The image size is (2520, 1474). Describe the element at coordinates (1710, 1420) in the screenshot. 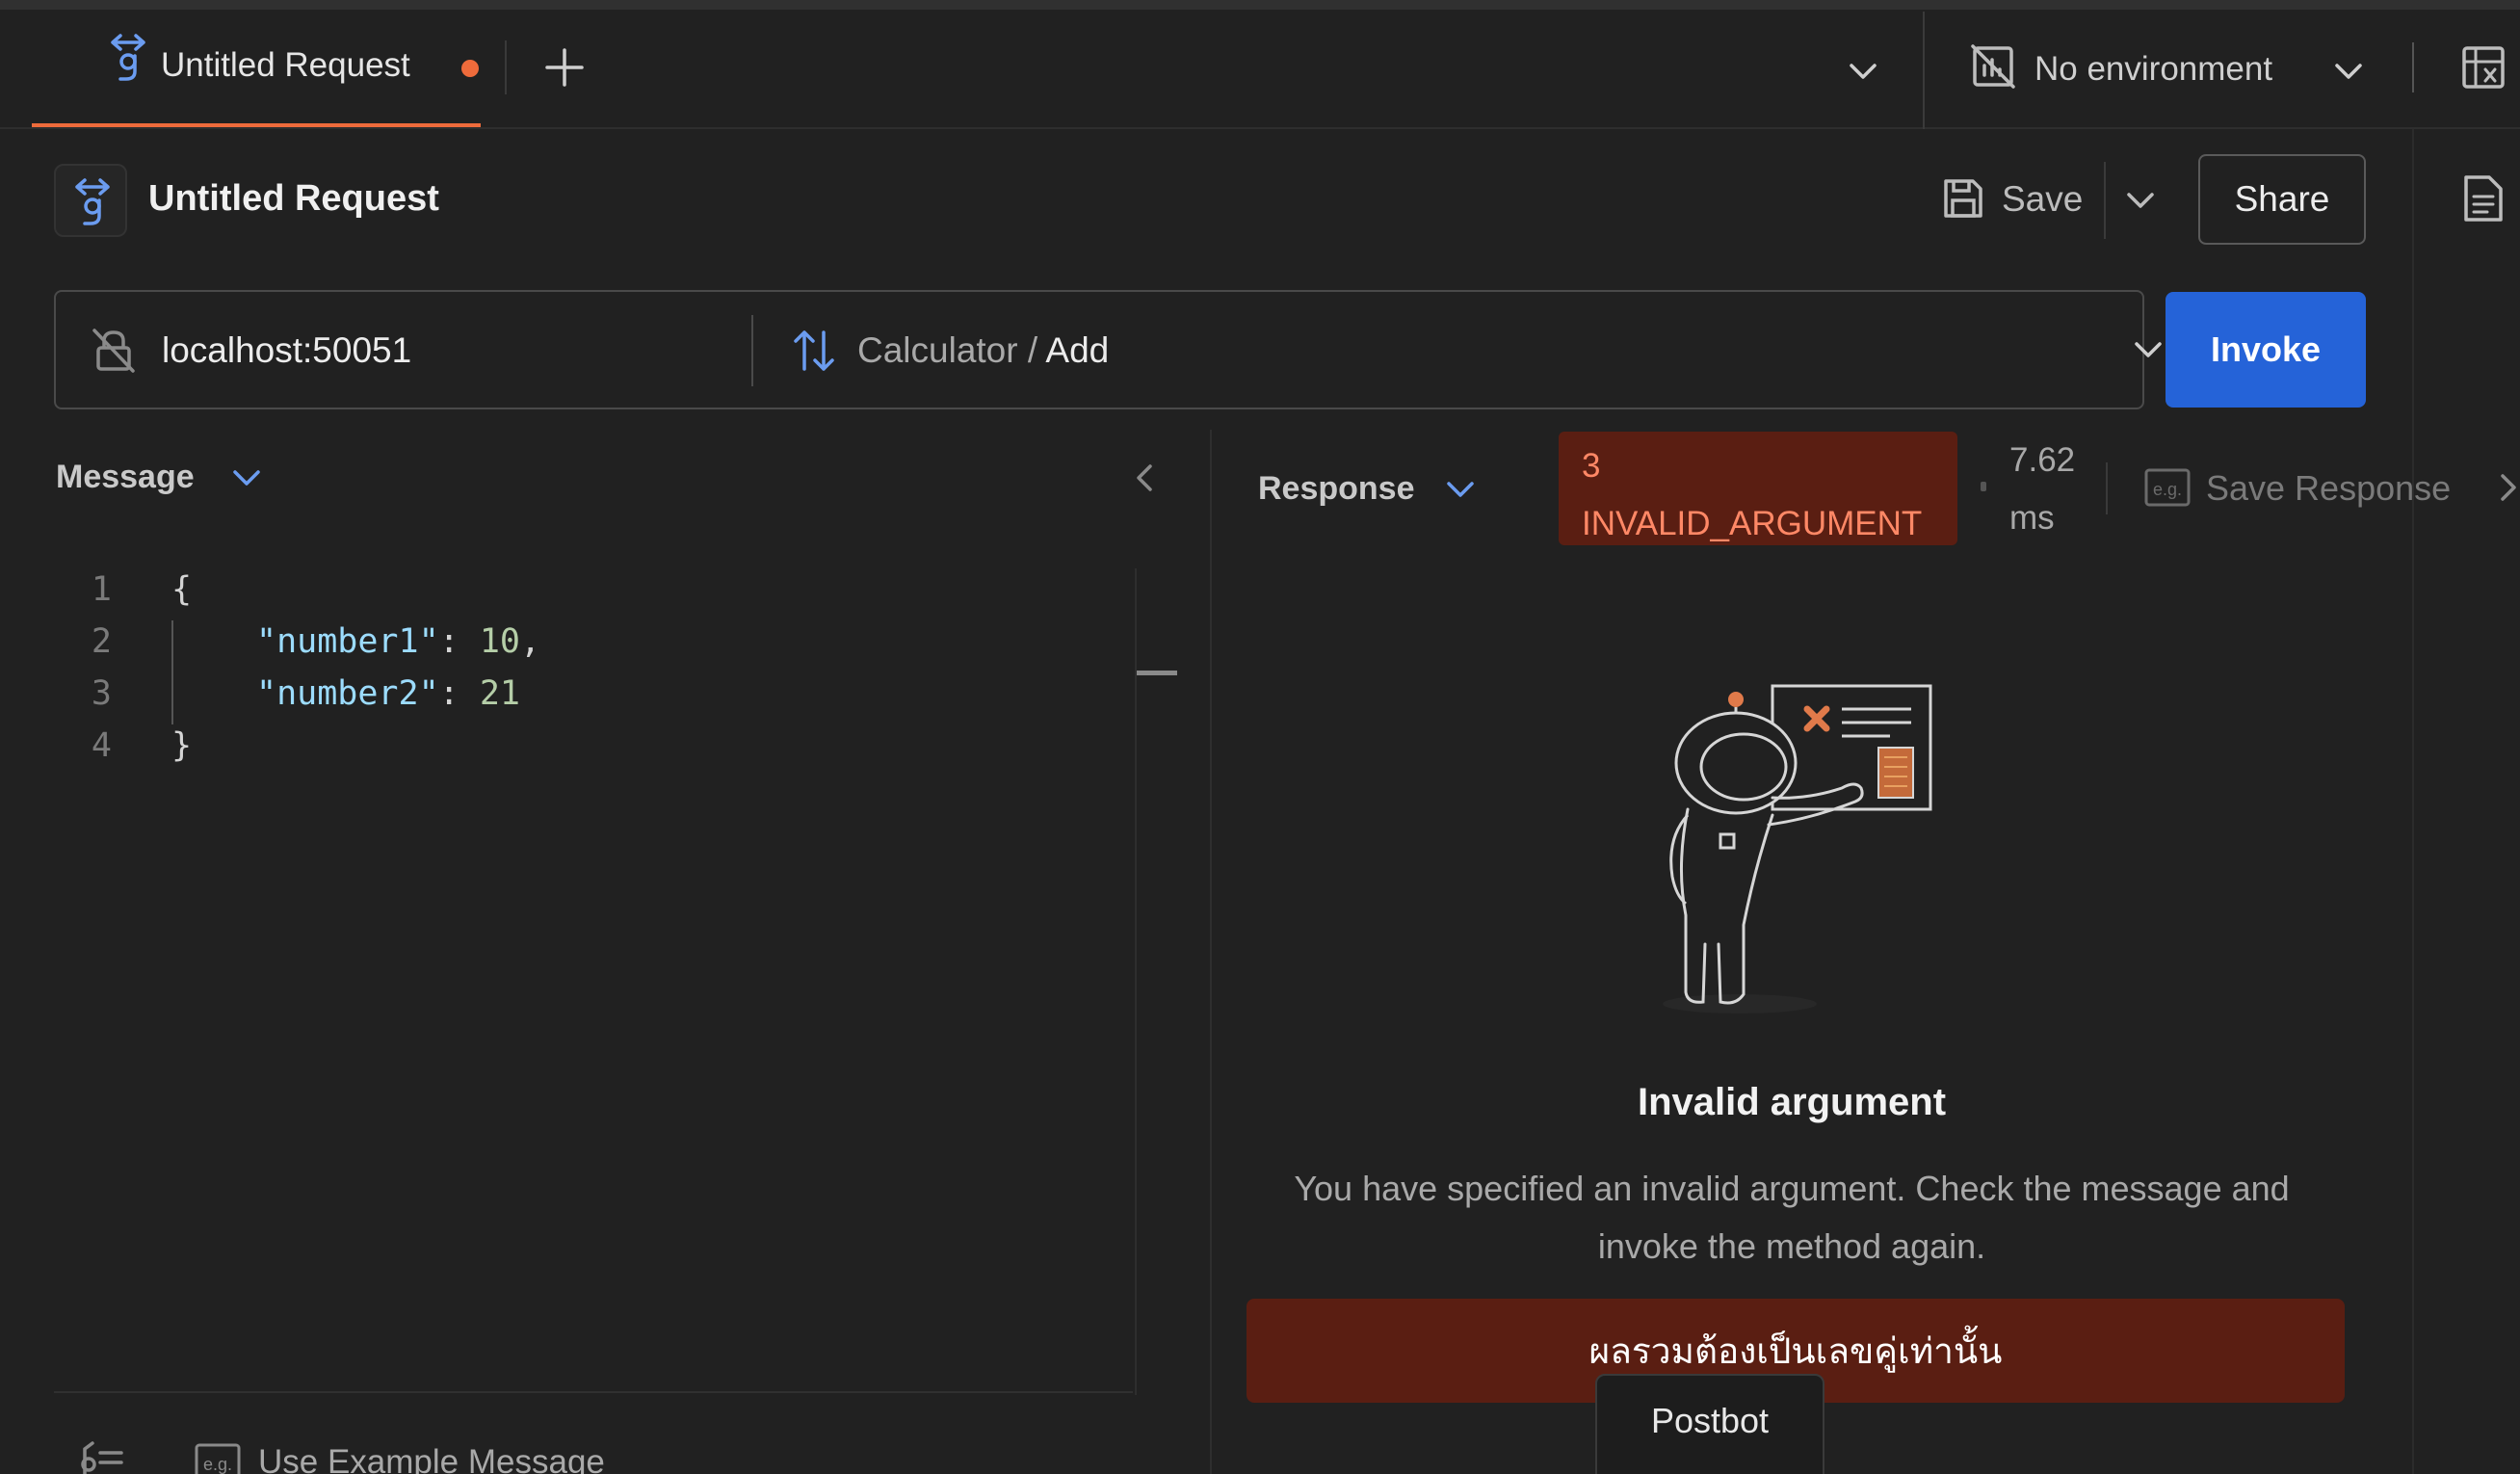

I see `postbot-label: Postbot` at that location.